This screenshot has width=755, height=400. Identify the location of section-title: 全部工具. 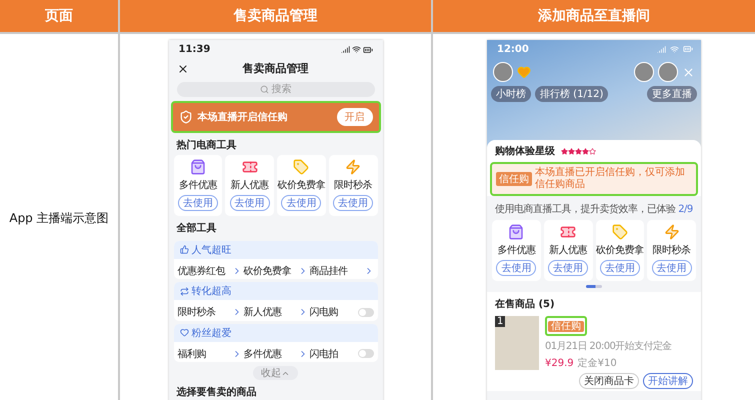
(197, 229).